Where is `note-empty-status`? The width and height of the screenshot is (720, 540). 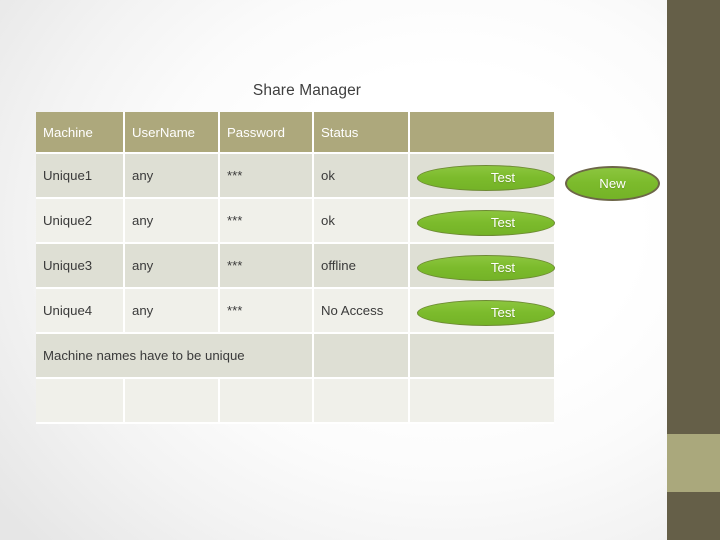 note-empty-status is located at coordinates (361, 356).